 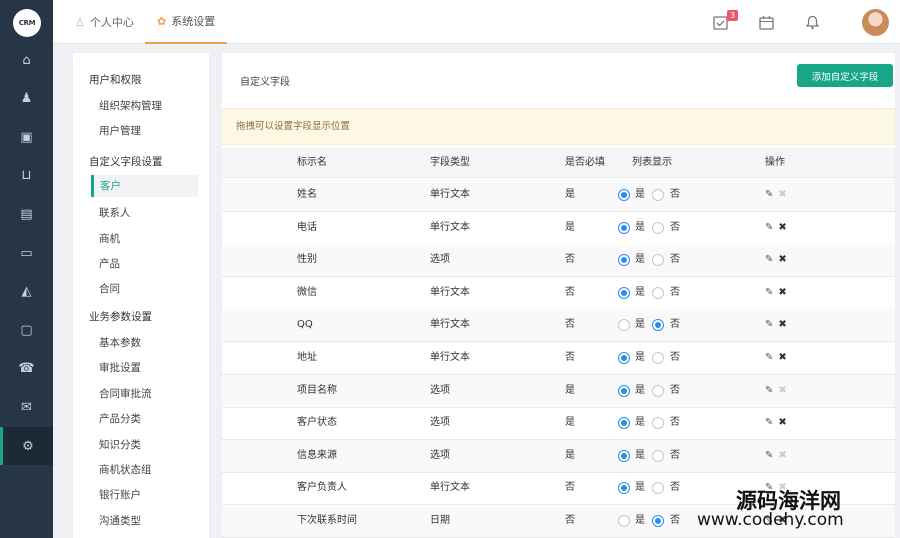 What do you see at coordinates (440, 520) in the screenshot?
I see `field-type: 日期` at bounding box center [440, 520].